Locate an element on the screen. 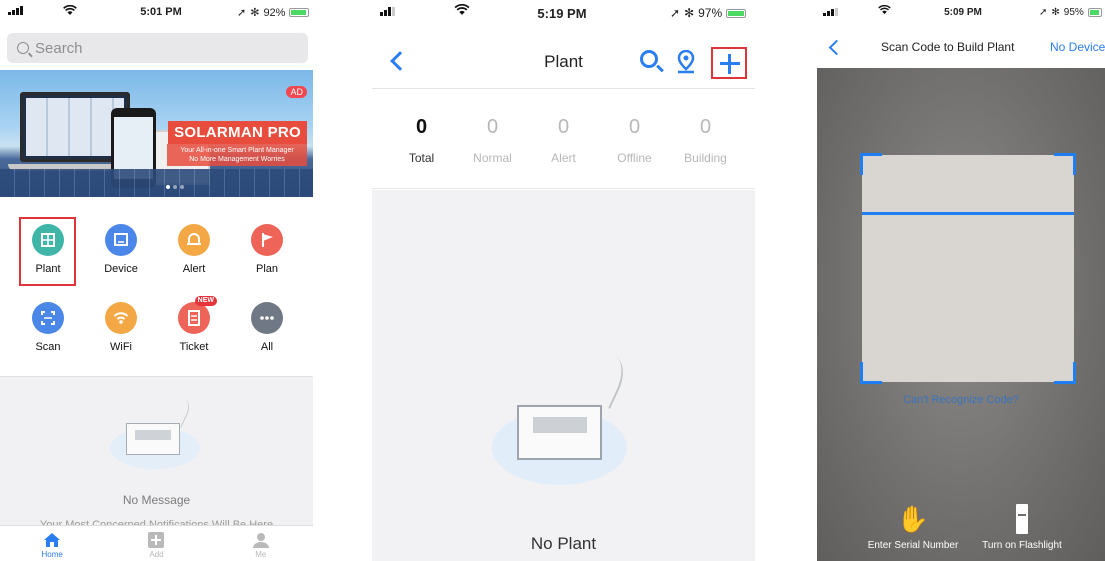 This screenshot has width=1105, height=561. stat-normal: 0 Normal is located at coordinates (492, 139).